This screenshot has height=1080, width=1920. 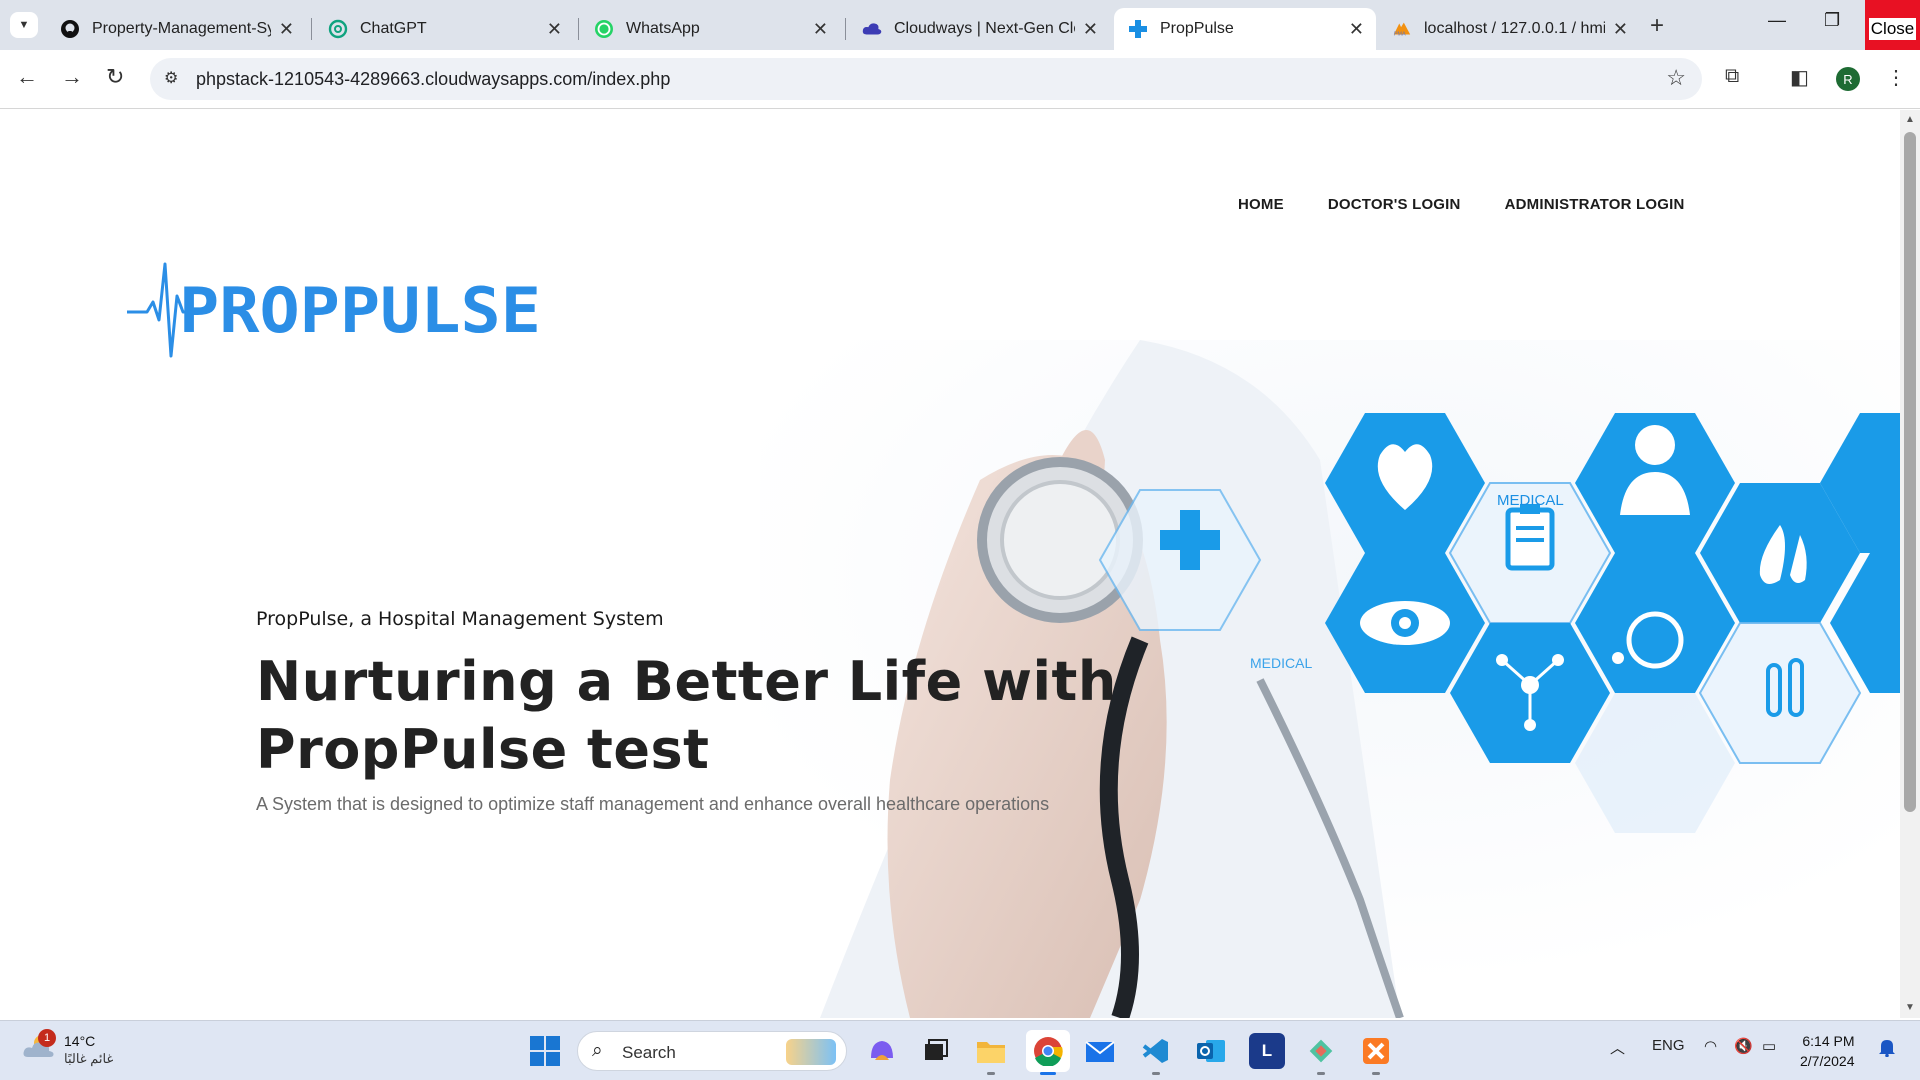 I want to click on weather-widget: 1 14°C غائم غالبًا, so click(x=67, y=1047).